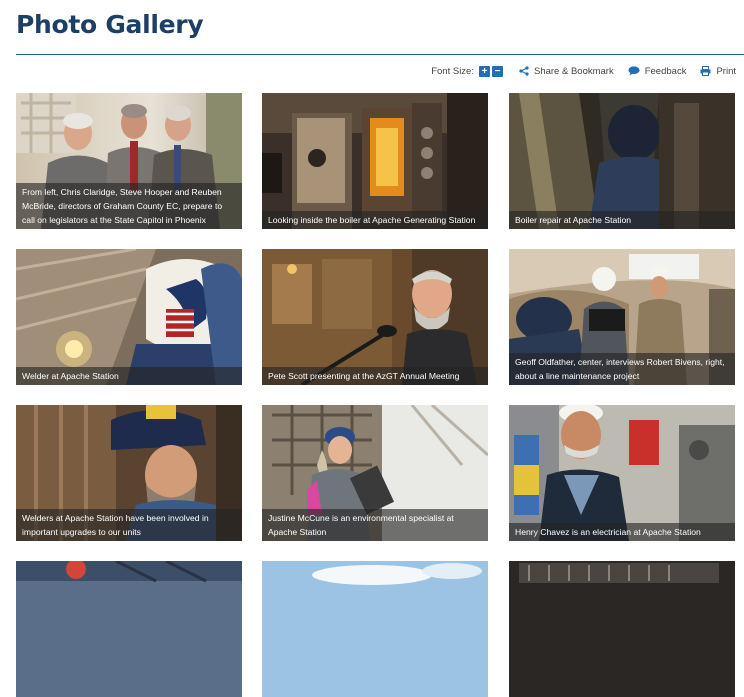 Image resolution: width=744 pixels, height=697 pixels. I want to click on gallery-item: Welder at Apache Station, so click(129, 317).